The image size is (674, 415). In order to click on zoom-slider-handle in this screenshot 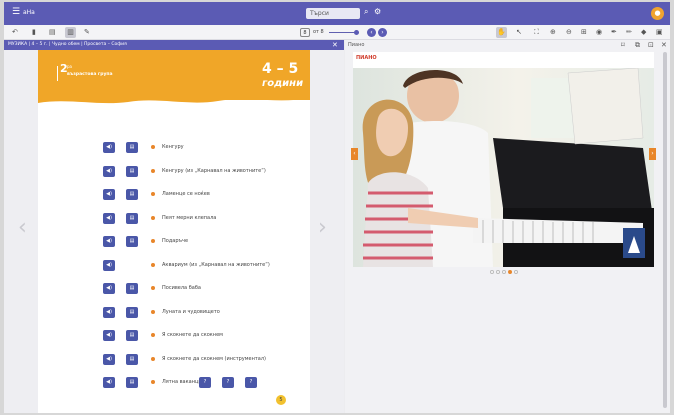, I will do `click(356, 32)`.